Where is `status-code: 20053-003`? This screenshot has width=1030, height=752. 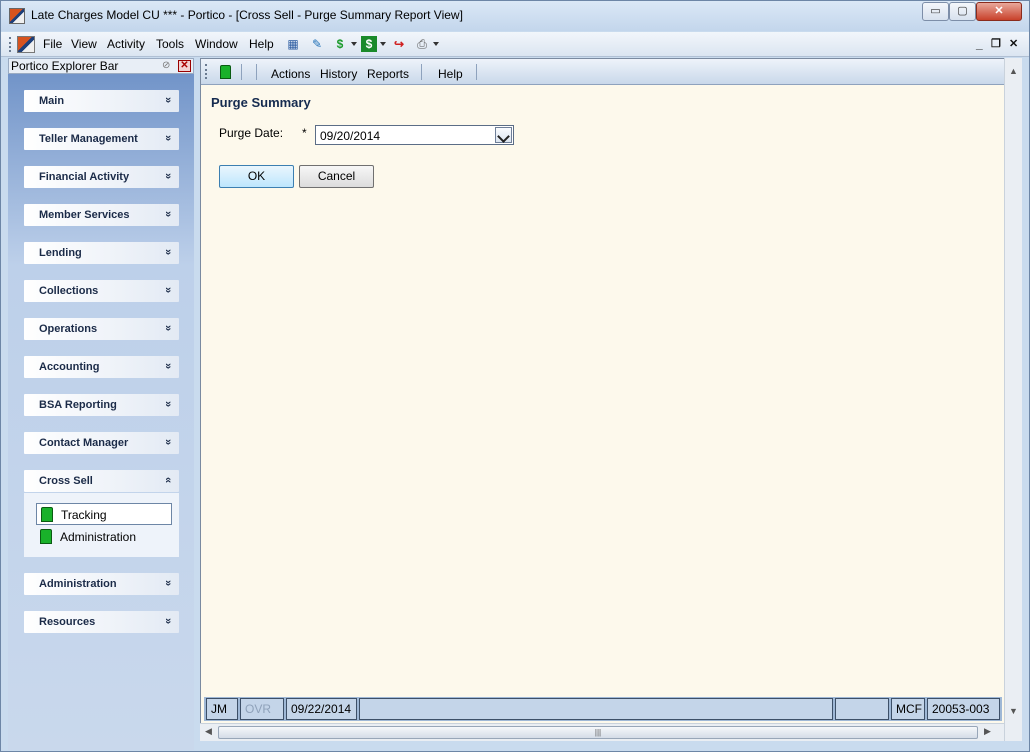
status-code: 20053-003 is located at coordinates (963, 709).